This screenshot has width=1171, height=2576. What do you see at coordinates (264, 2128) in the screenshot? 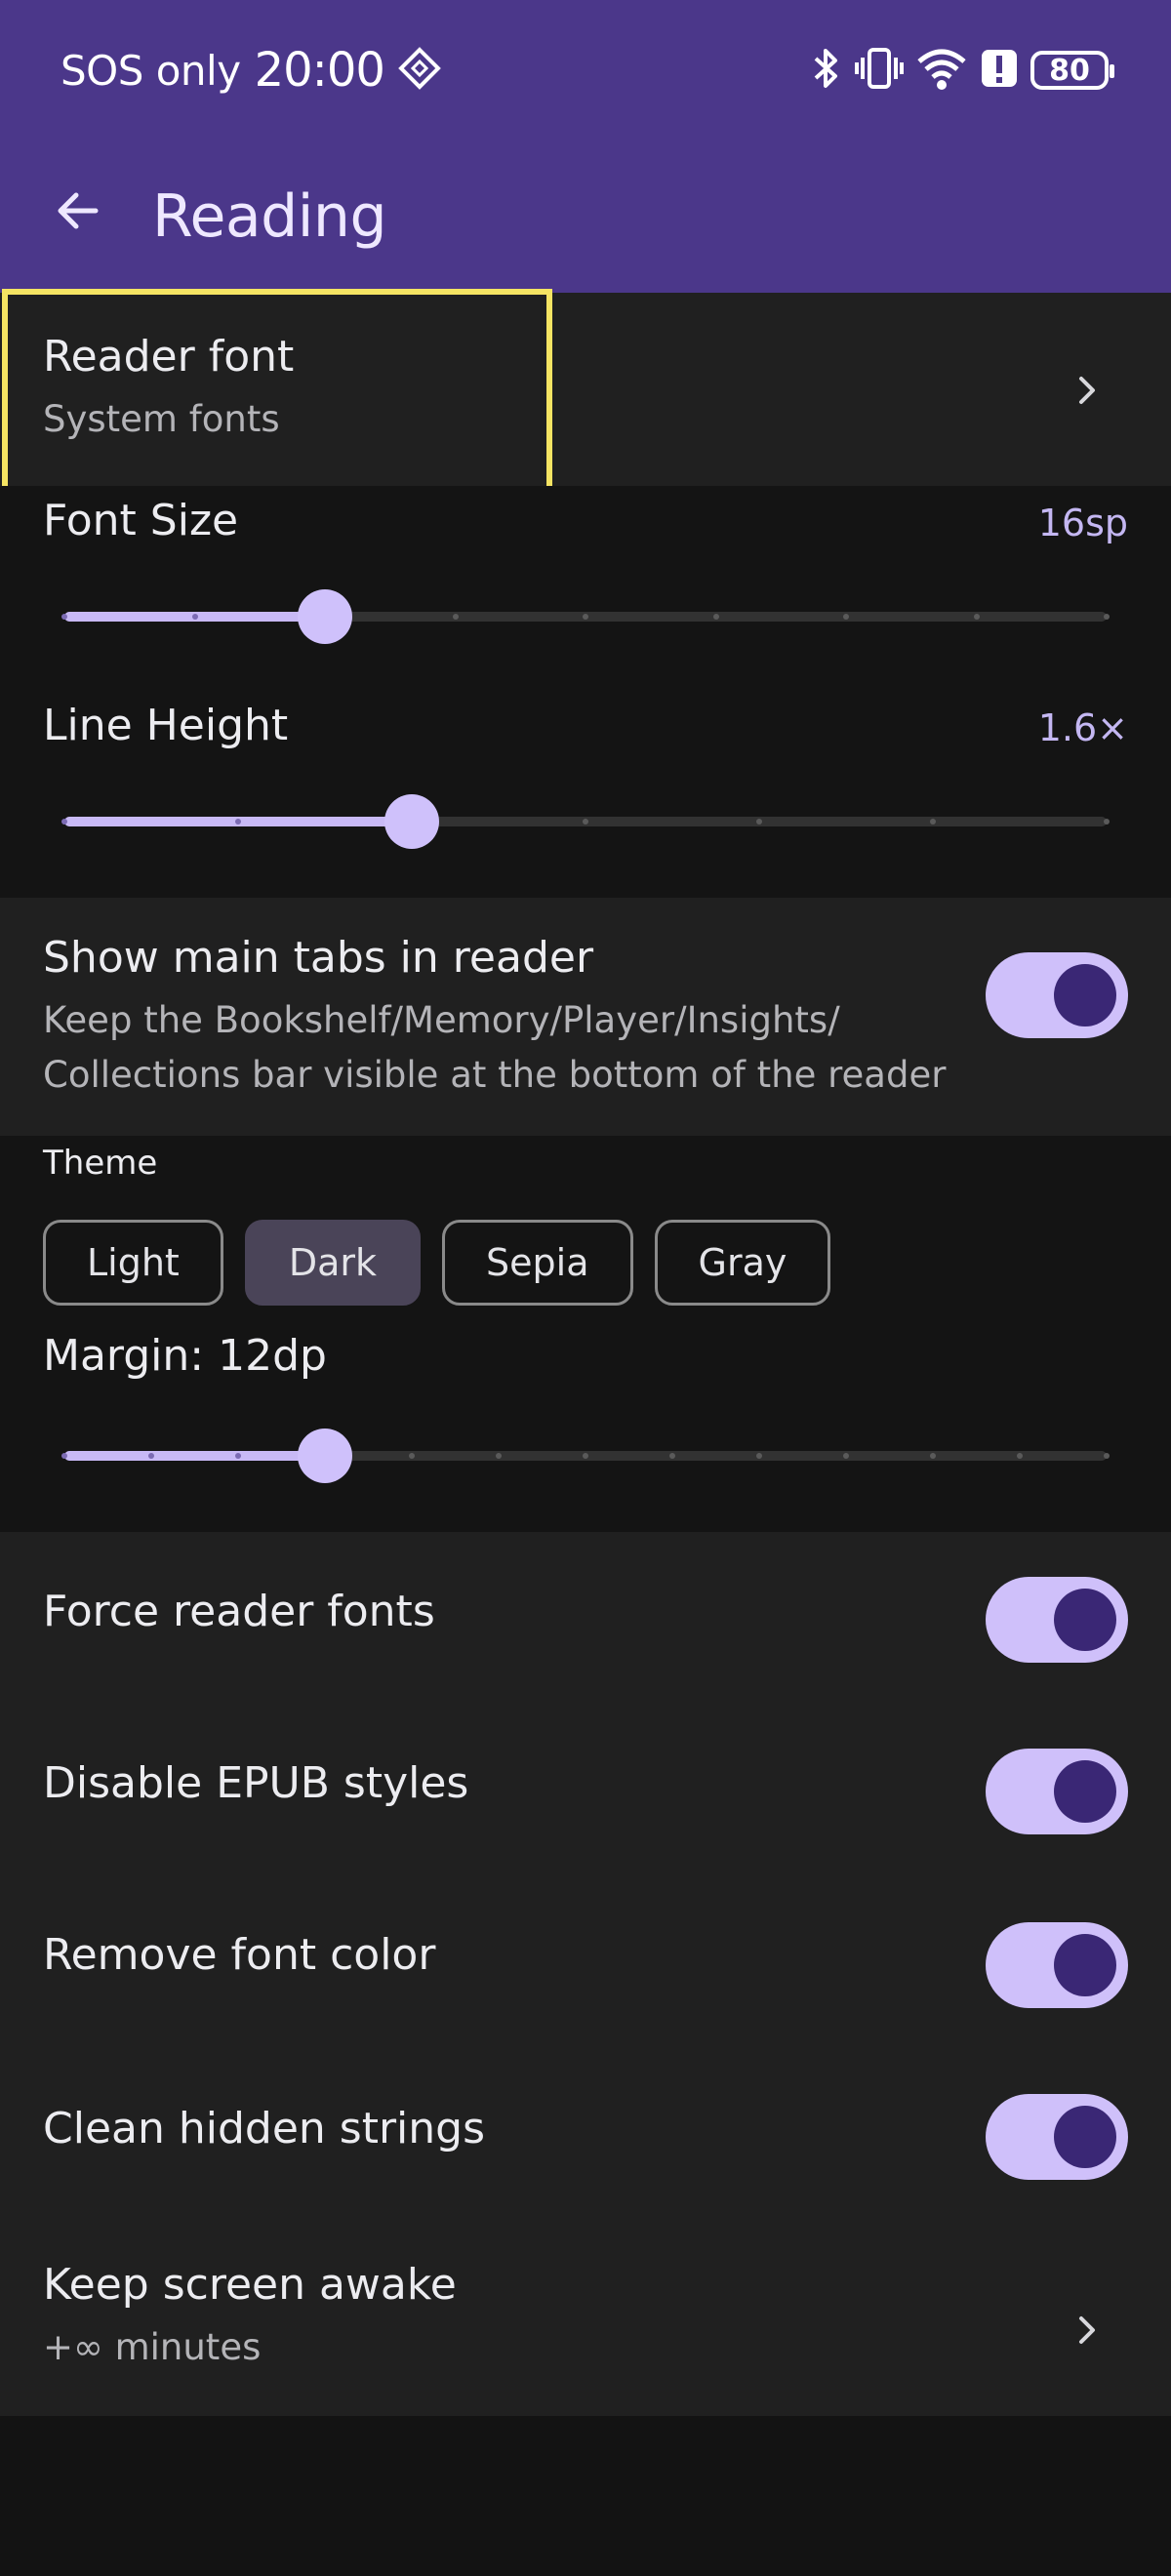
I see `clean-hidden-strings-label: Clean hidden strings` at bounding box center [264, 2128].